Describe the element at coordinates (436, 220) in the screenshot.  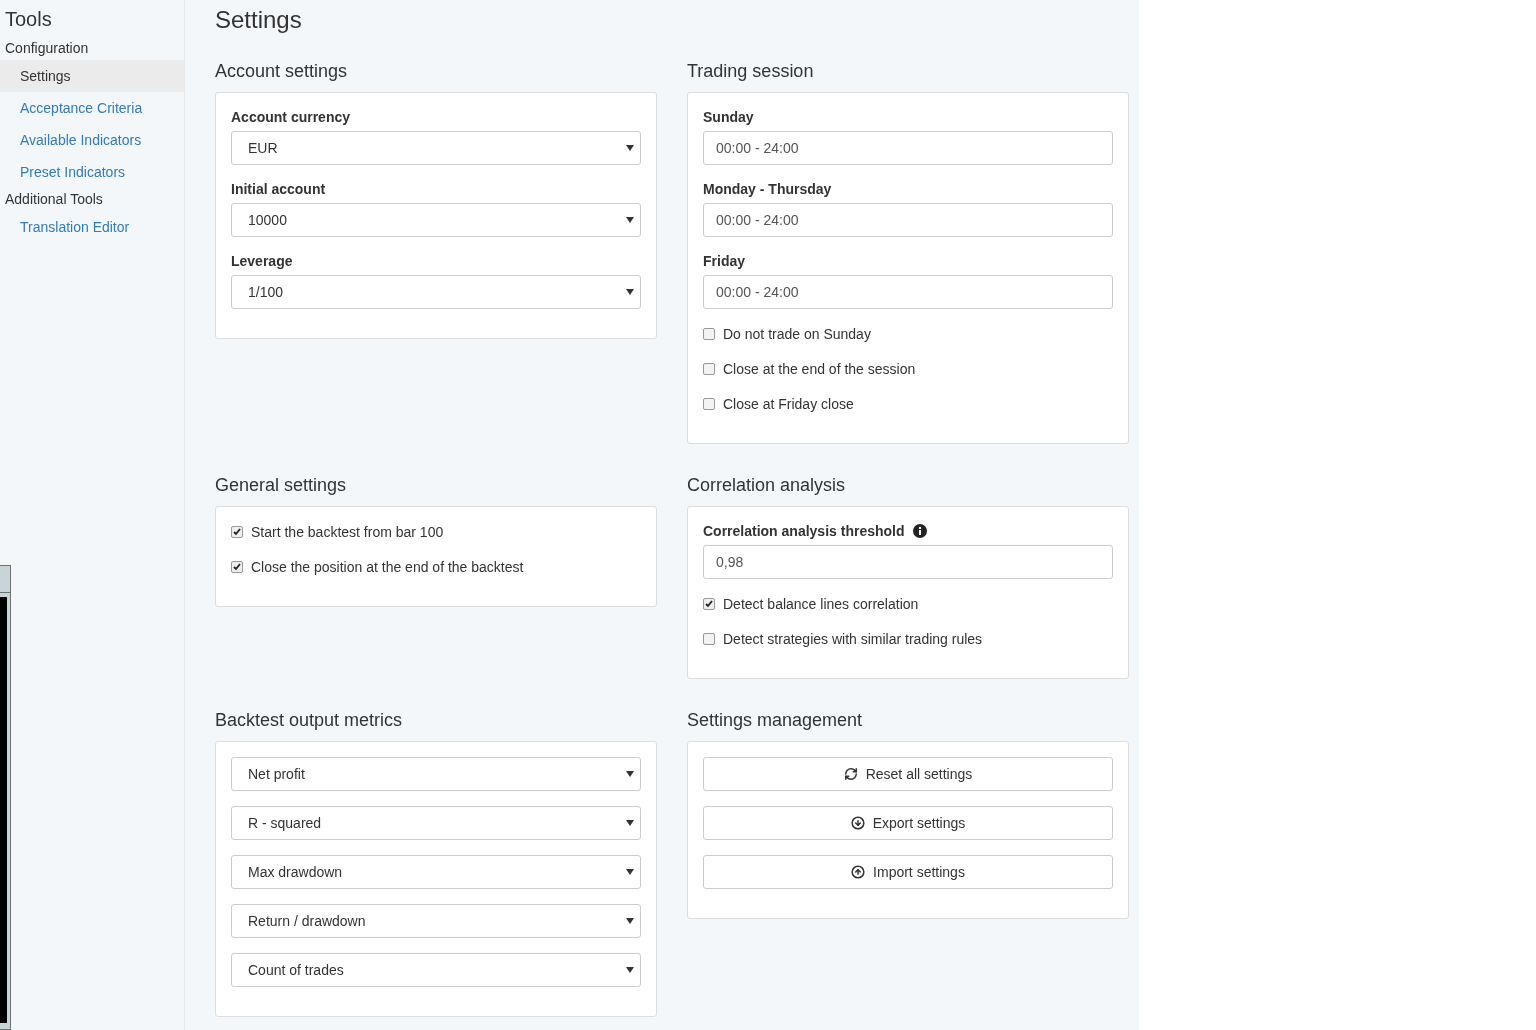
I see `select-field: 10000` at that location.